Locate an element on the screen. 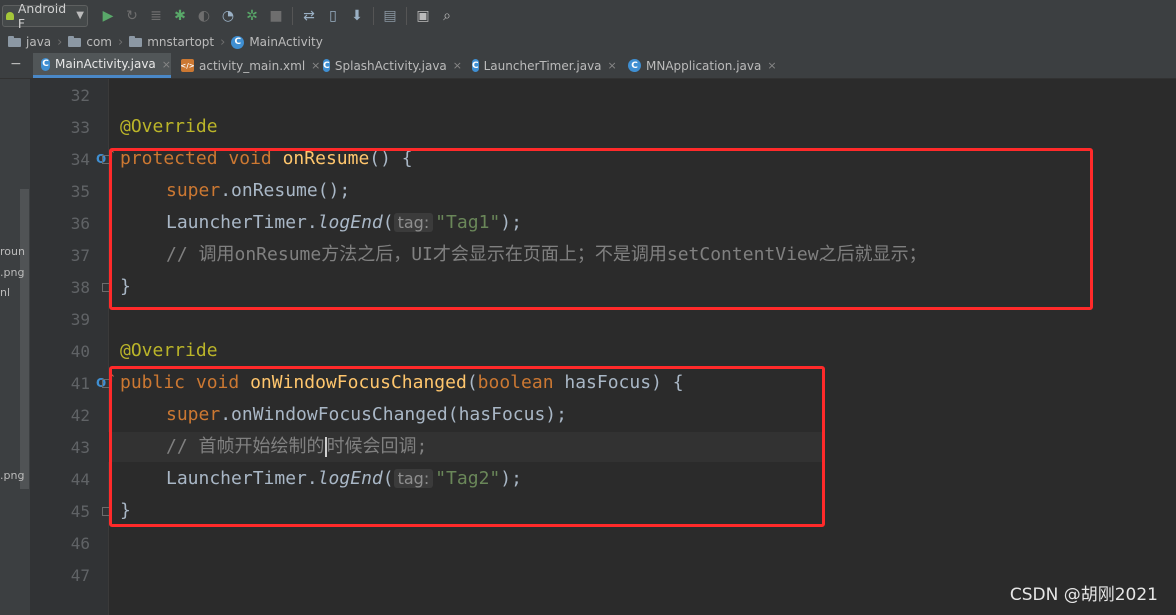 The height and width of the screenshot is (615, 1176). breadcrumb: java › com › mnstartopt › C MainActivity is located at coordinates (588, 42).